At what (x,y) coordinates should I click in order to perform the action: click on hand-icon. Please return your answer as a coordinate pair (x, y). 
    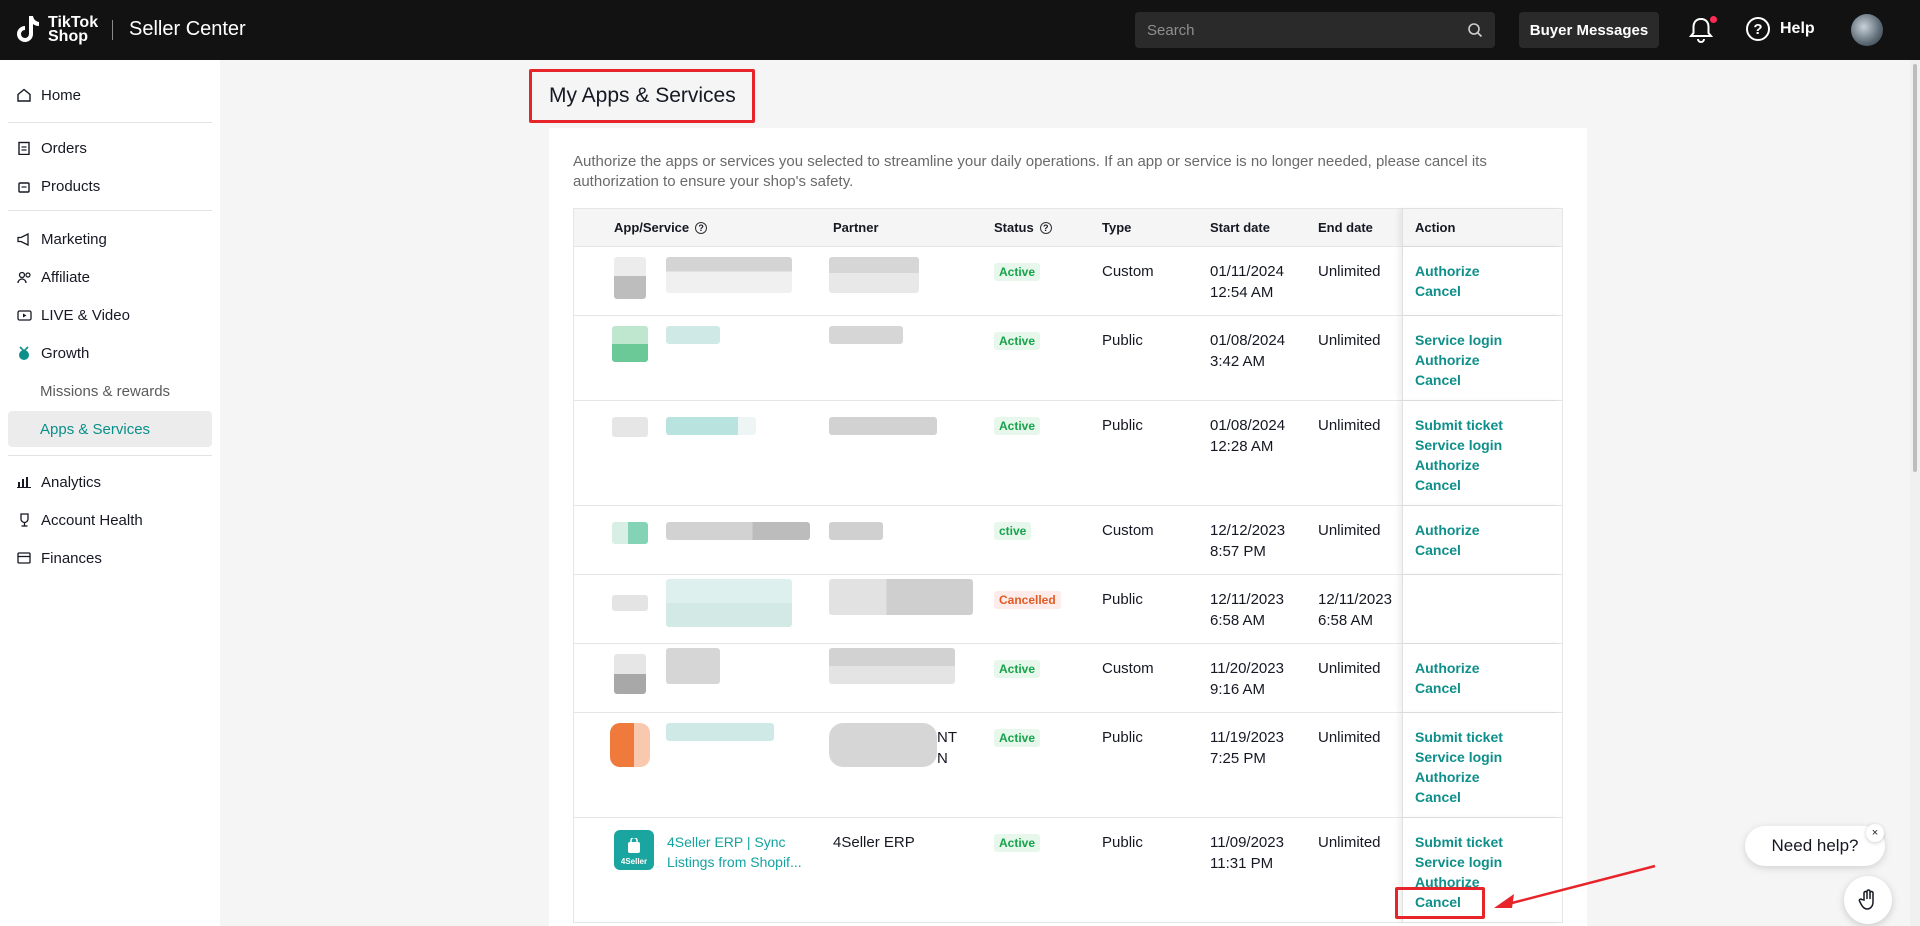
    Looking at the image, I should click on (1866, 899).